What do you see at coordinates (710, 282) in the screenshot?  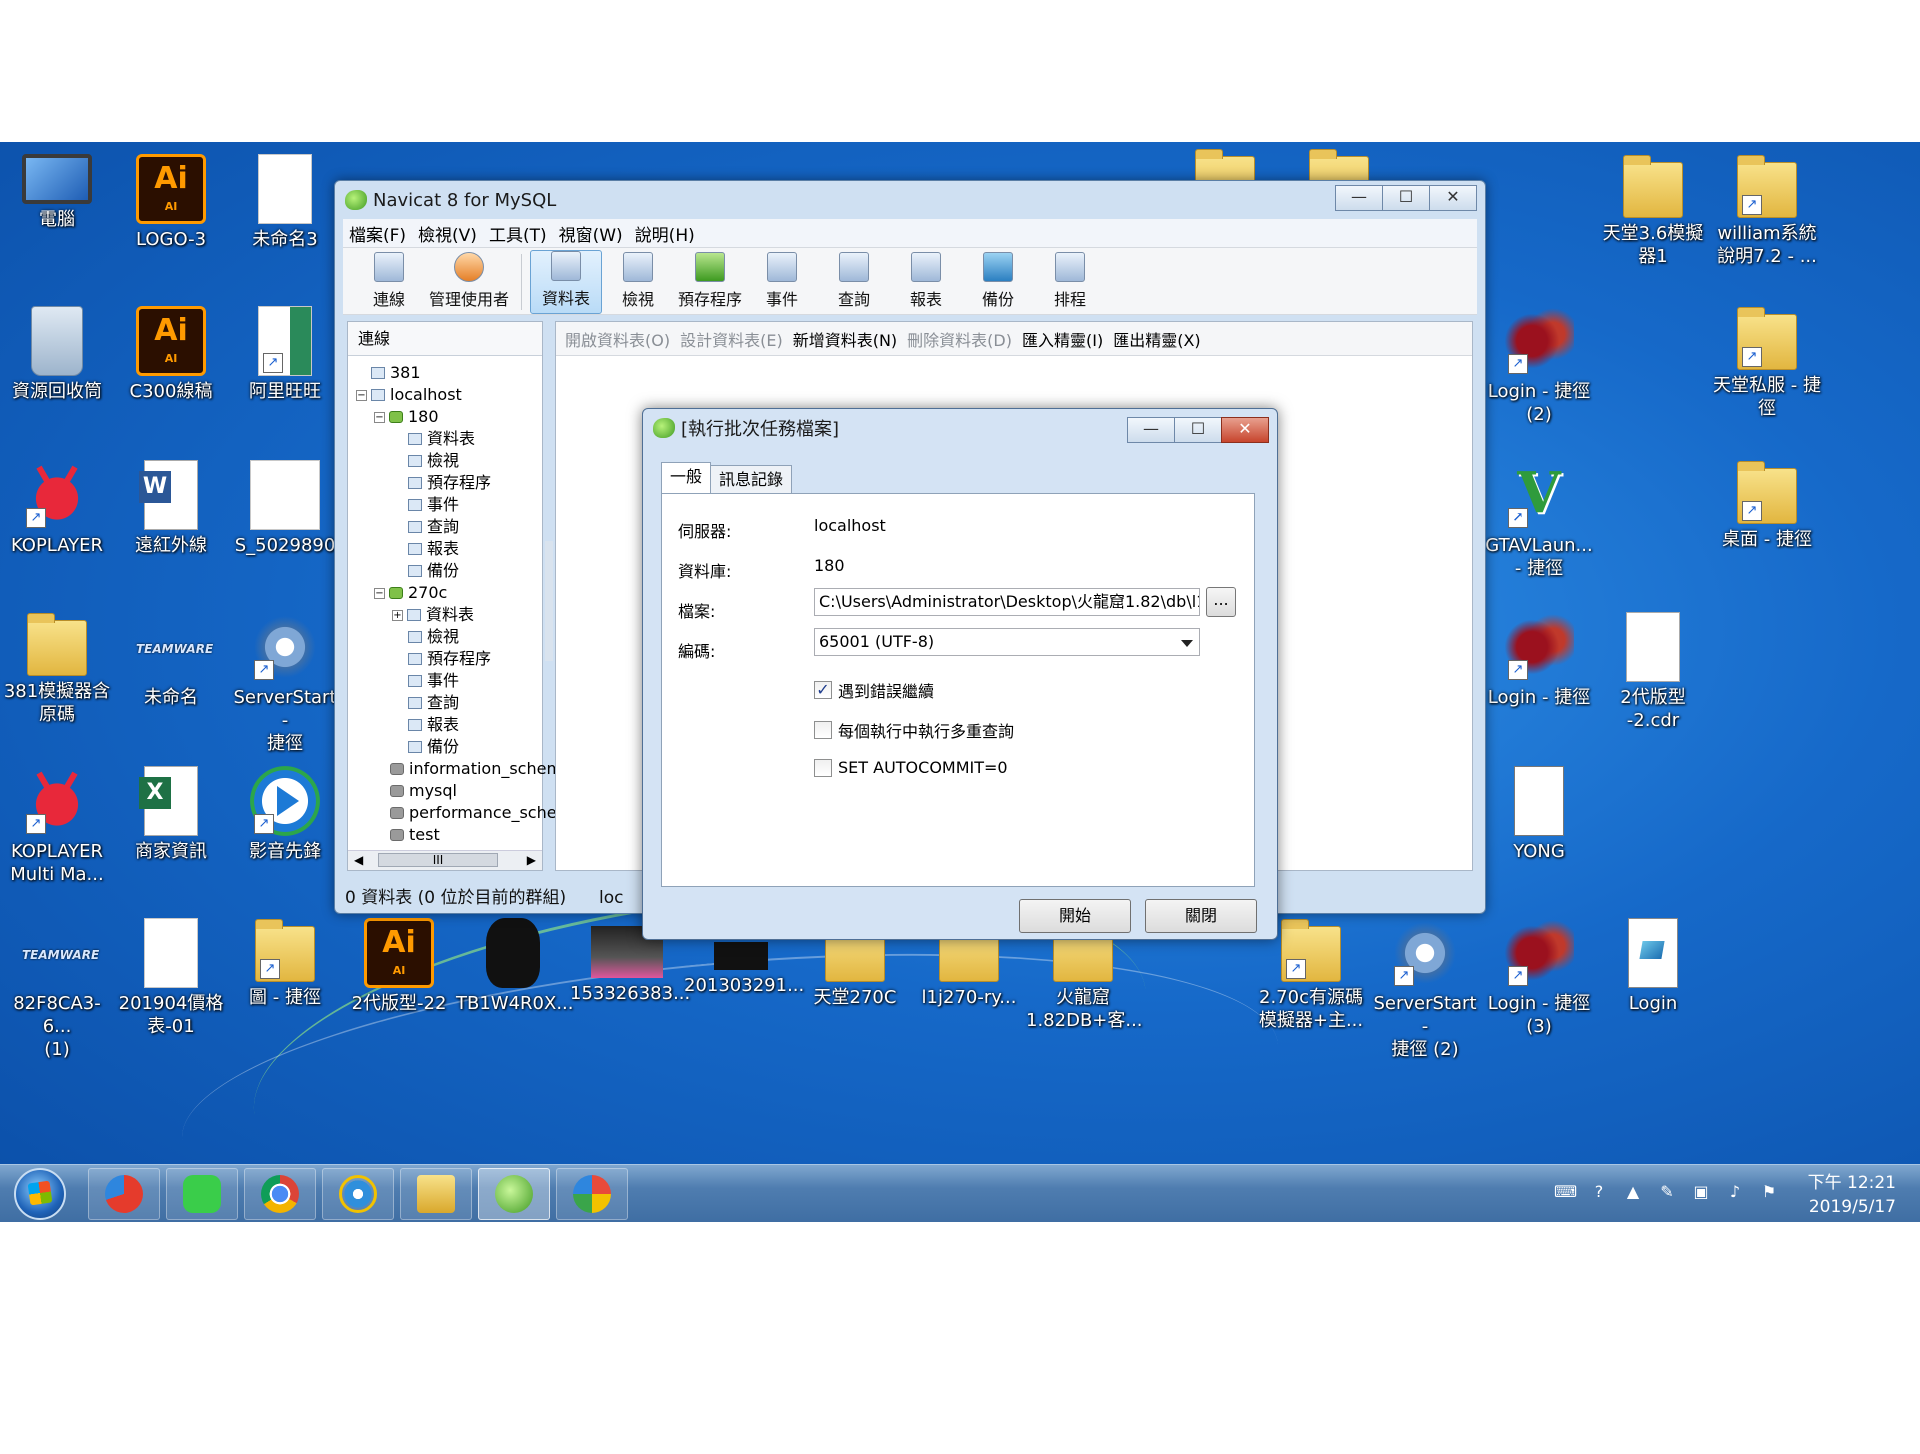 I see `toolbar-procedures-button: 預存程序` at bounding box center [710, 282].